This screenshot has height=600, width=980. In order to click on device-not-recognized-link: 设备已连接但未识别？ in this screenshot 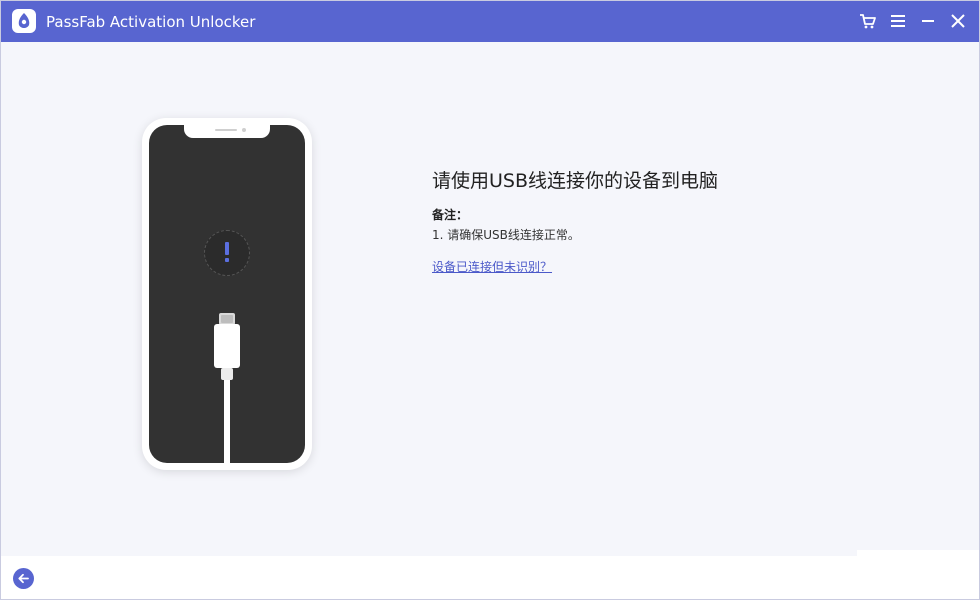, I will do `click(492, 266)`.